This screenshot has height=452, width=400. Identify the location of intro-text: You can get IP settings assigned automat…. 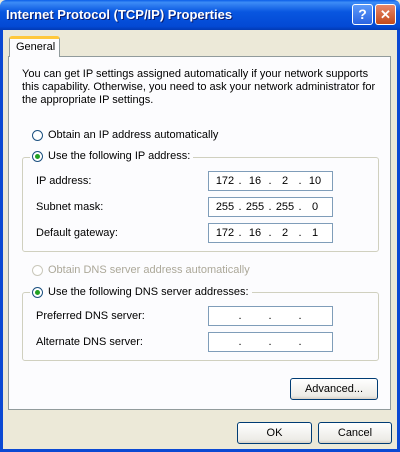
(199, 87).